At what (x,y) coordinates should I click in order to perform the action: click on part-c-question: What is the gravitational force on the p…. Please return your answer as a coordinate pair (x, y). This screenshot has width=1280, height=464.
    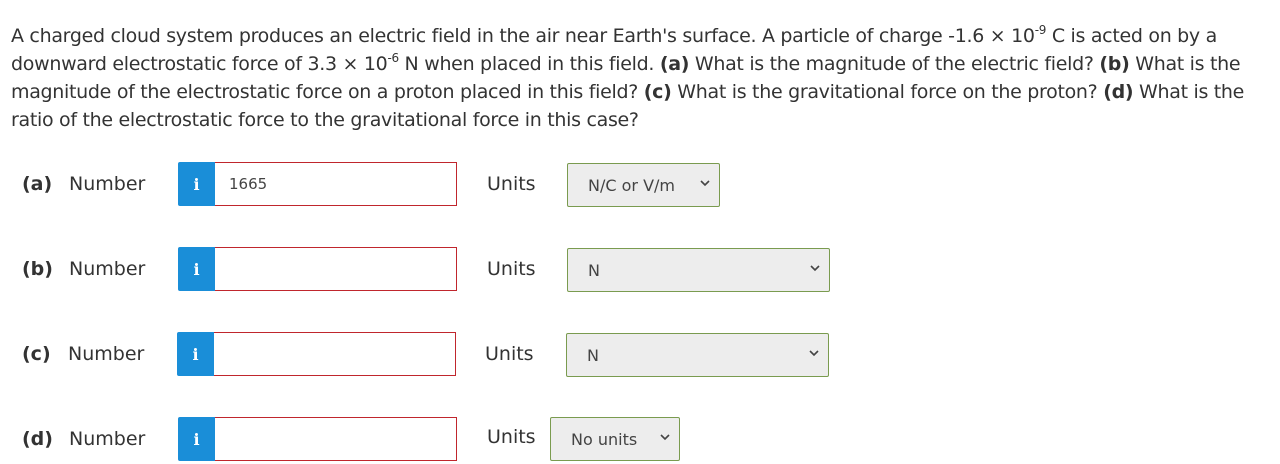
    Looking at the image, I should click on (887, 92).